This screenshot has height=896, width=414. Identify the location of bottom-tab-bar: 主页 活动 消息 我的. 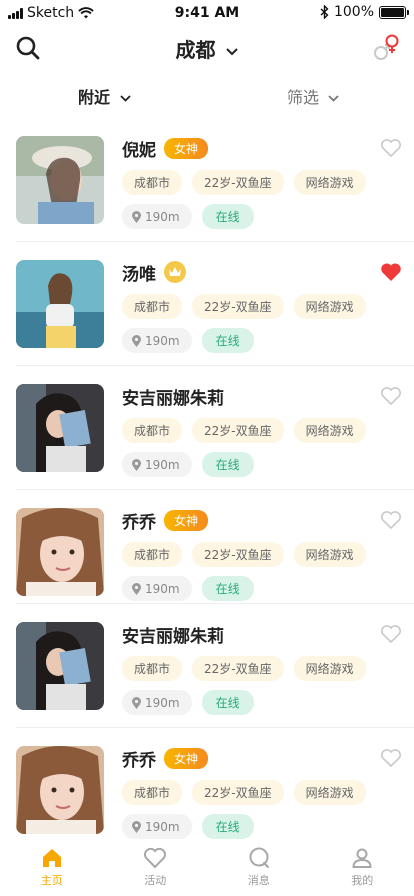
(207, 868).